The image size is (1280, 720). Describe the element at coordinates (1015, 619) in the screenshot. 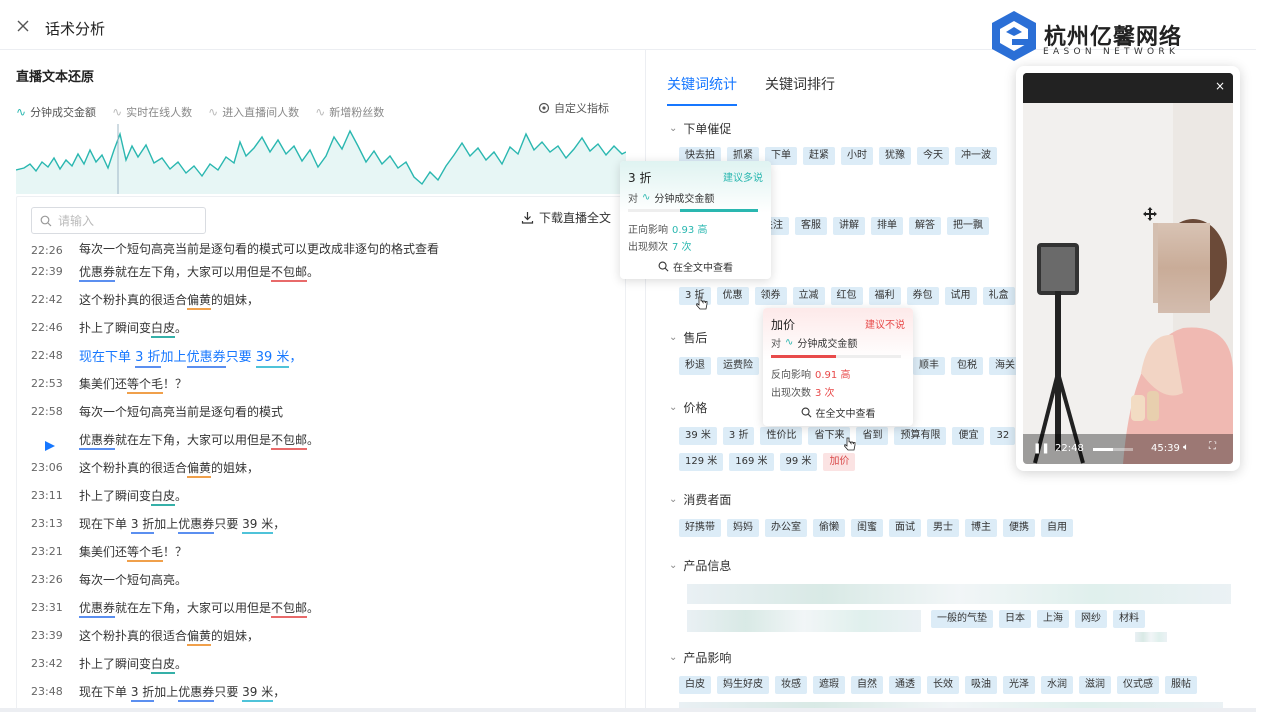

I see `keyword-tag: 日本` at that location.